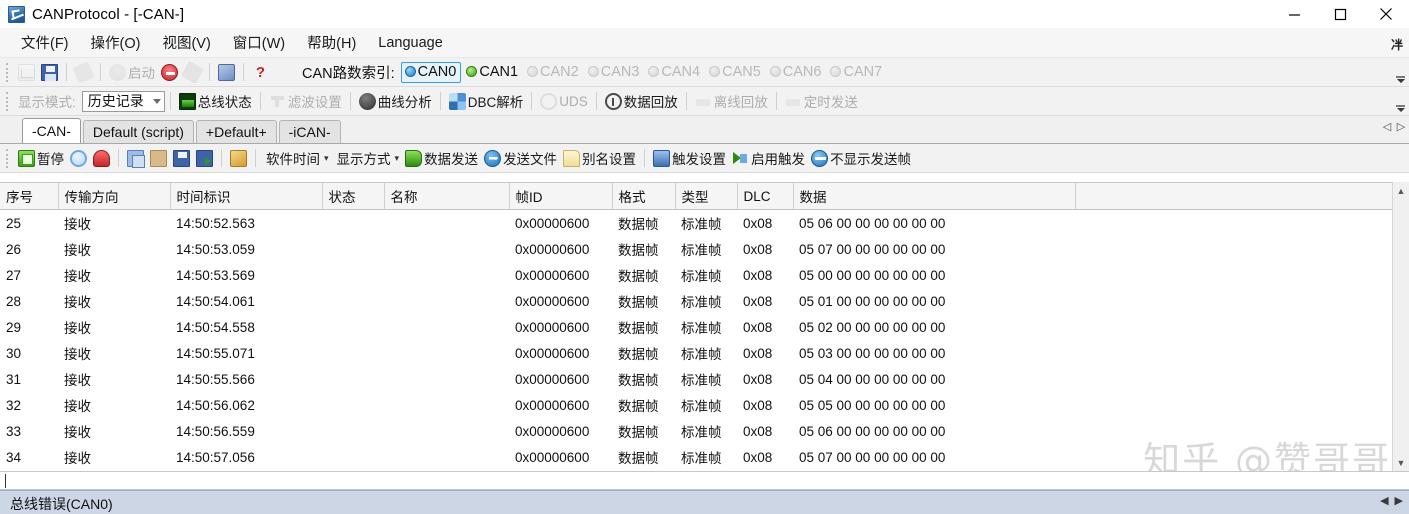 Image resolution: width=1409 pixels, height=514 pixels. I want to click on can-channel-can3: CAN3, so click(614, 72).